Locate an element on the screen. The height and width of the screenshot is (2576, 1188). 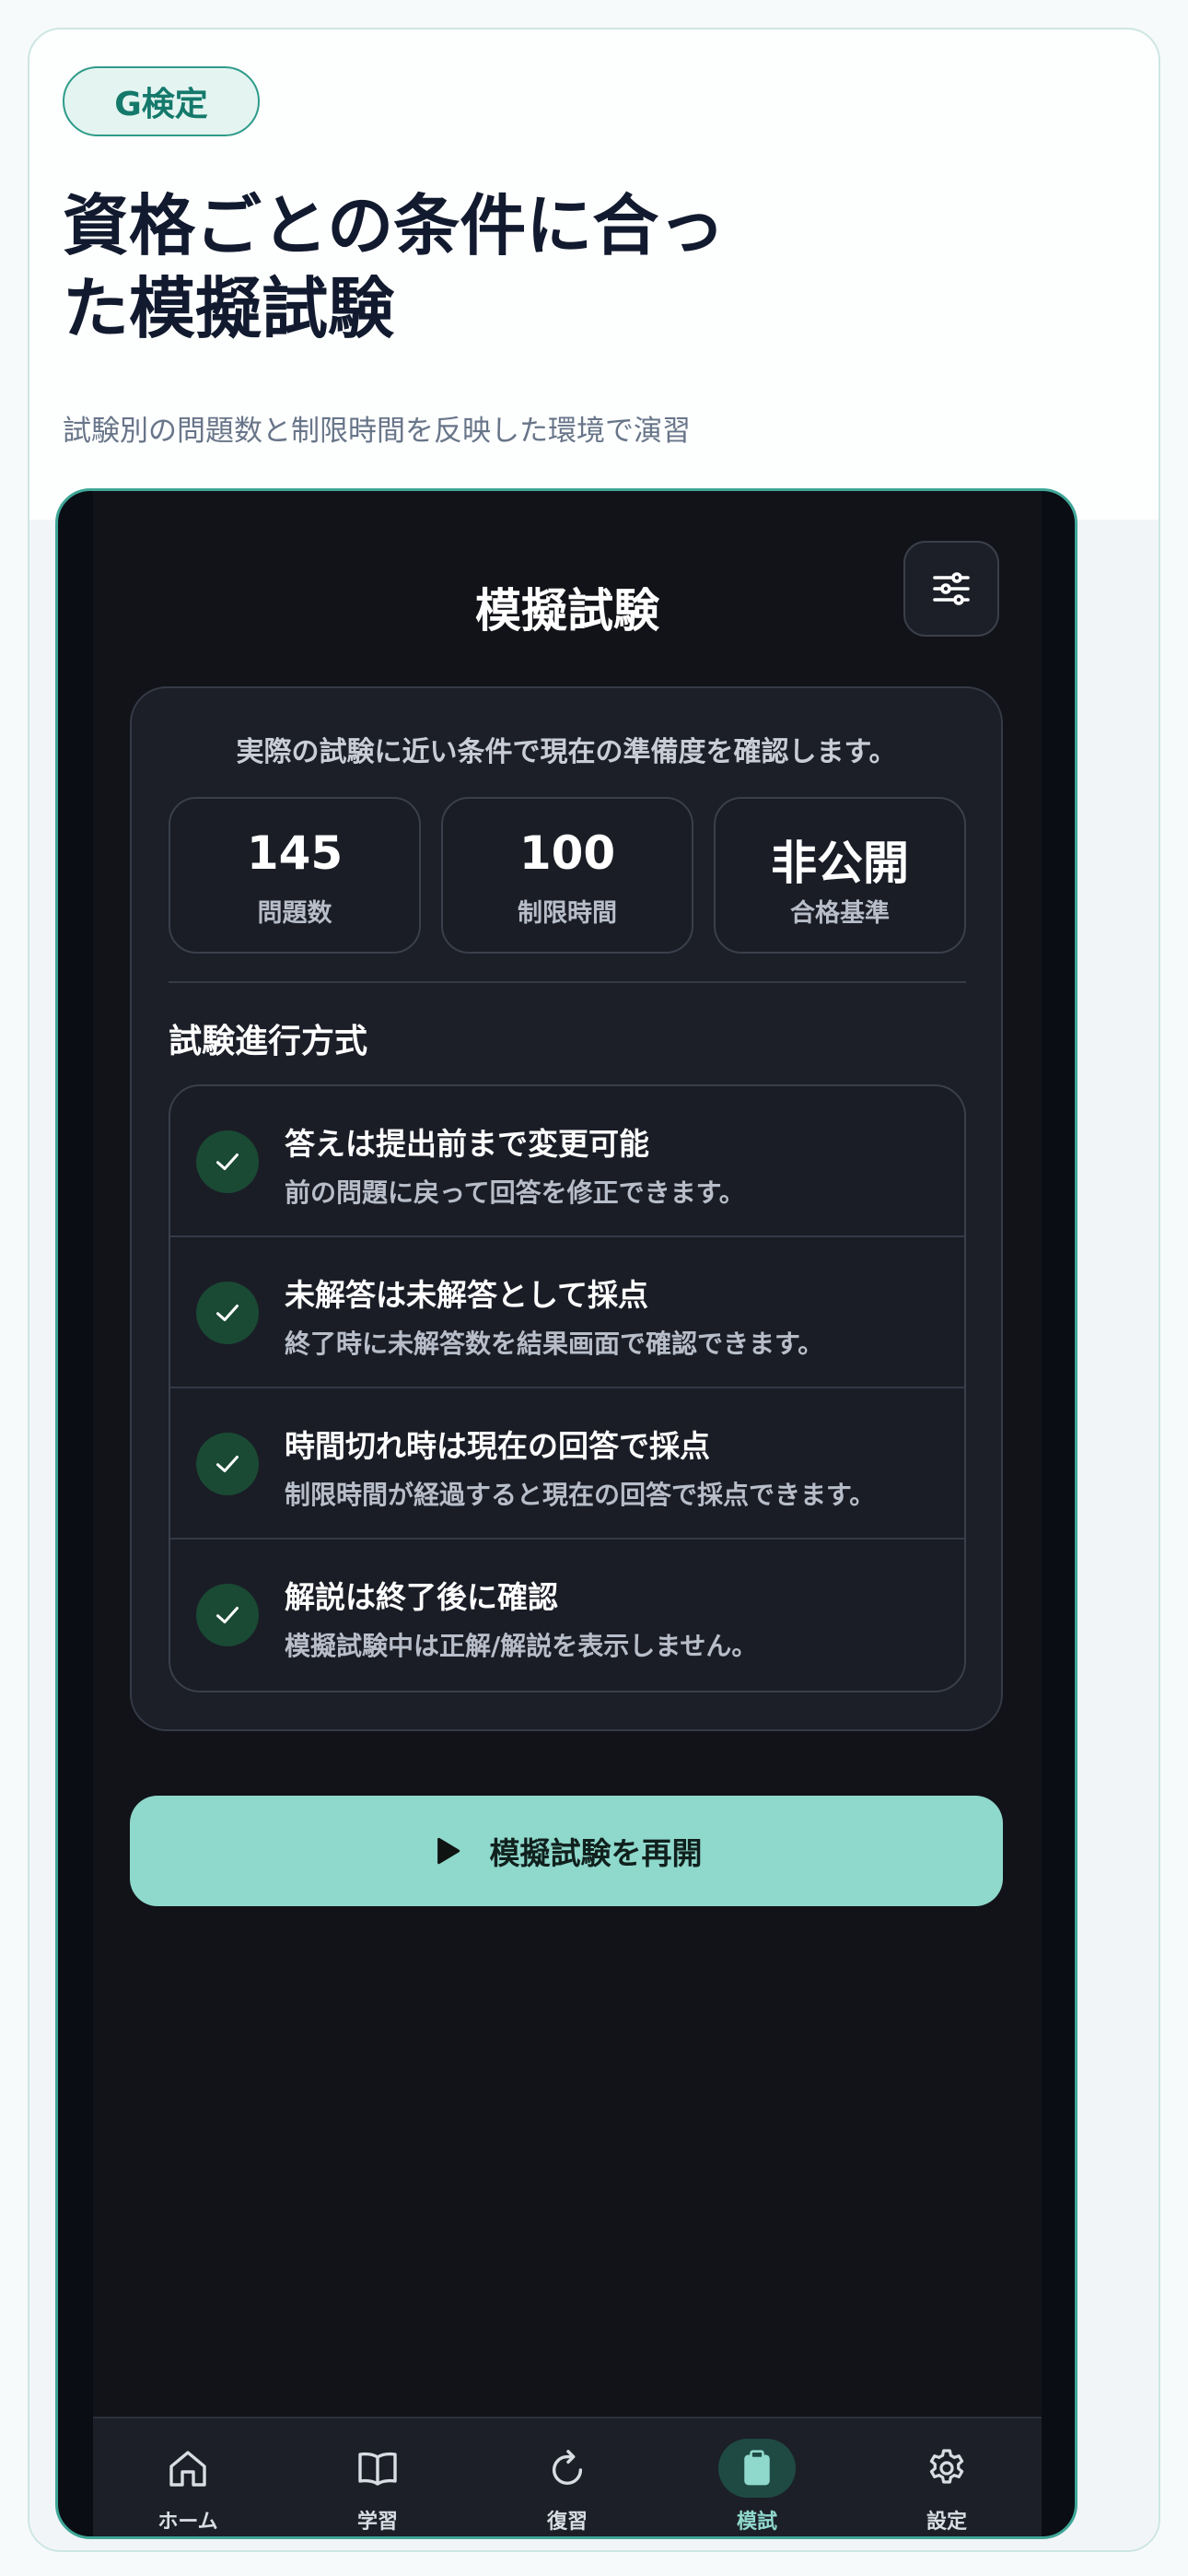
stat-question-count: 145 問題数 is located at coordinates (295, 875).